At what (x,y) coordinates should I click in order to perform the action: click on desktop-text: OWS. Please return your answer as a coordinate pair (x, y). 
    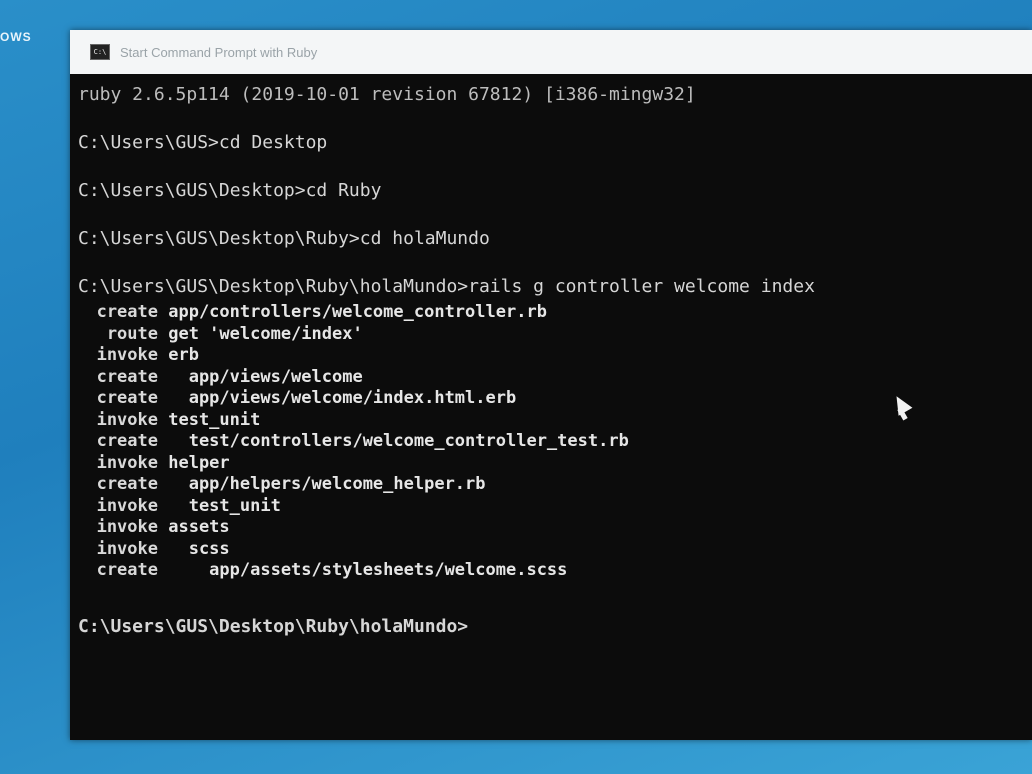
    Looking at the image, I should click on (16, 37).